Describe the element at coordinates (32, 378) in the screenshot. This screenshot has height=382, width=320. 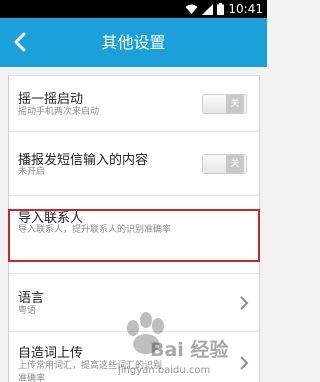
I see `setting-subtitle-continued: 准确率` at that location.